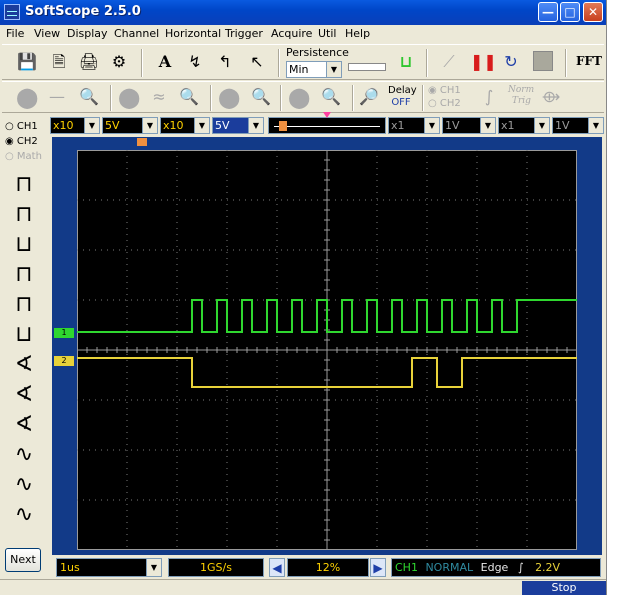 This screenshot has height=595, width=640. I want to click on menu-help: Help, so click(357, 33).